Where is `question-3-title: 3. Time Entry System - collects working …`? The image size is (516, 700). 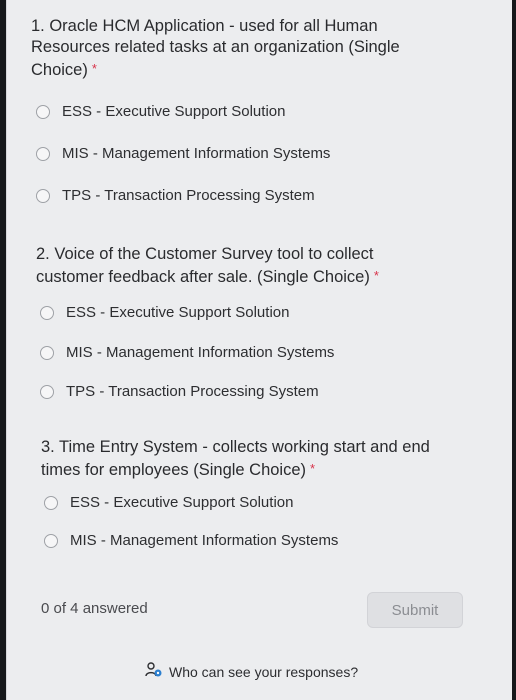
question-3-title: 3. Time Entry System - collects working … is located at coordinates (235, 458).